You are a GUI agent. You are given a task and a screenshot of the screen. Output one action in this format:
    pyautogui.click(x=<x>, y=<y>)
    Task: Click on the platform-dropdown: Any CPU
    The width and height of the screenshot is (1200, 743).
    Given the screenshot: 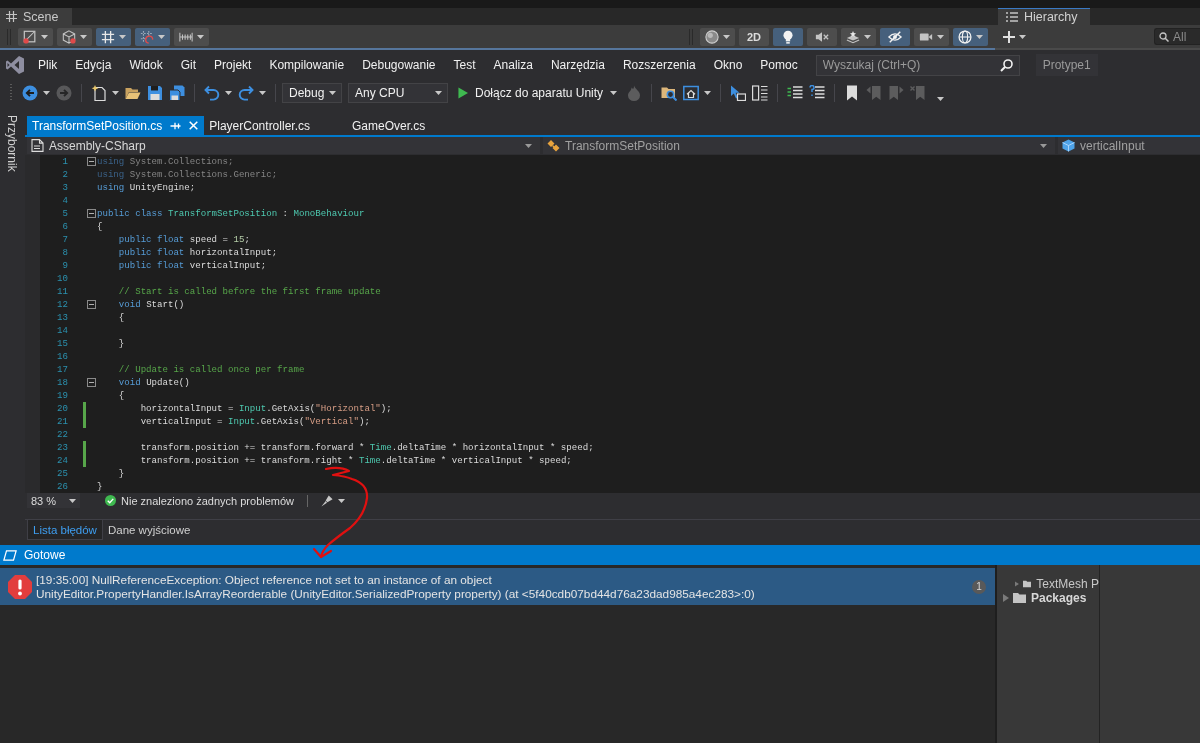 What is the action you would take?
    pyautogui.click(x=398, y=93)
    